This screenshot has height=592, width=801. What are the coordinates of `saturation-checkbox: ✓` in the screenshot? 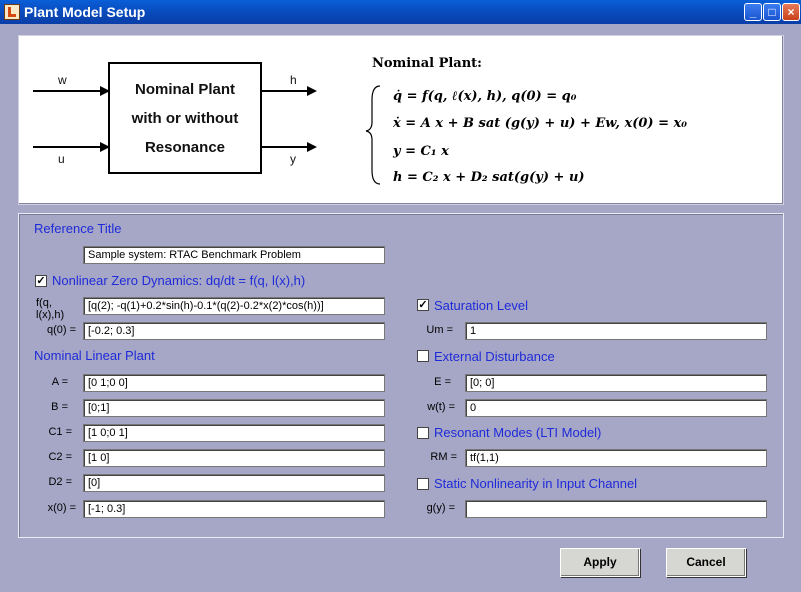 It's located at (423, 305).